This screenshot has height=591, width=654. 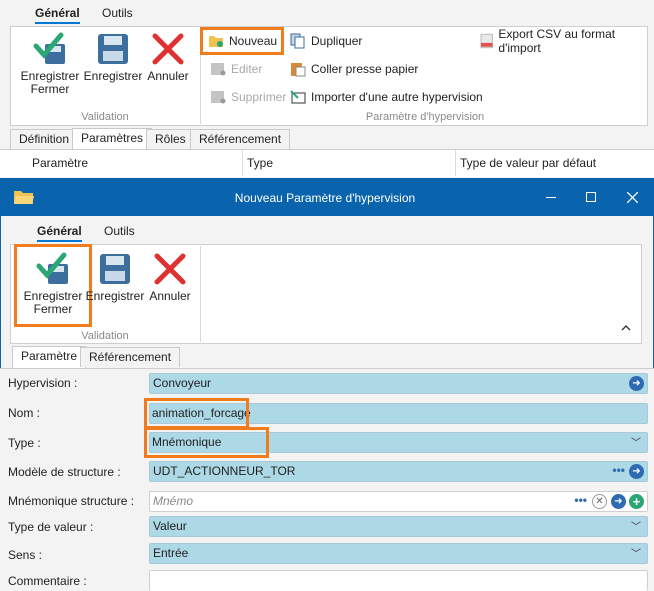 What do you see at coordinates (253, 41) in the screenshot?
I see `bg-new-label: Nouveau` at bounding box center [253, 41].